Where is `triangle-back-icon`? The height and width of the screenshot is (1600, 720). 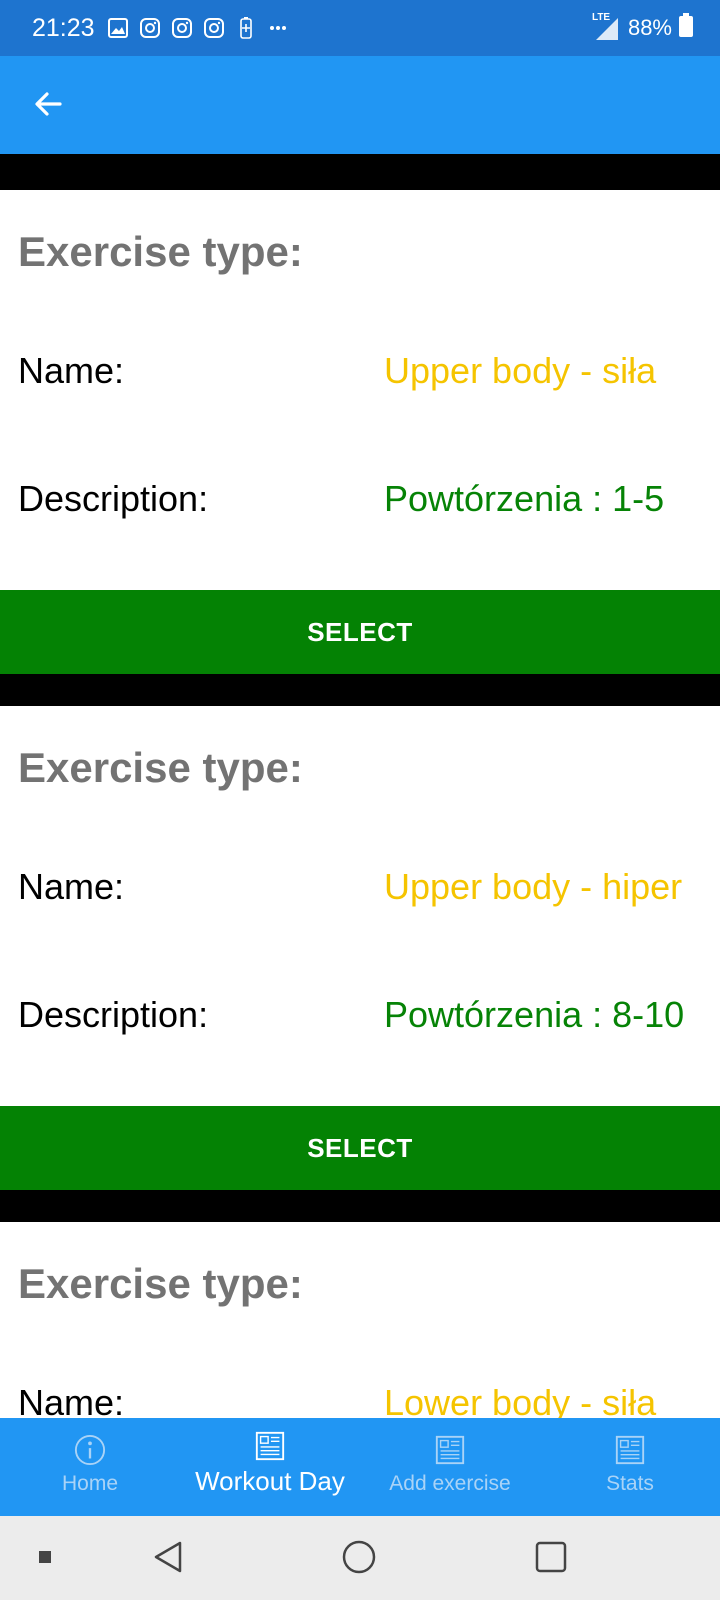 triangle-back-icon is located at coordinates (169, 1559).